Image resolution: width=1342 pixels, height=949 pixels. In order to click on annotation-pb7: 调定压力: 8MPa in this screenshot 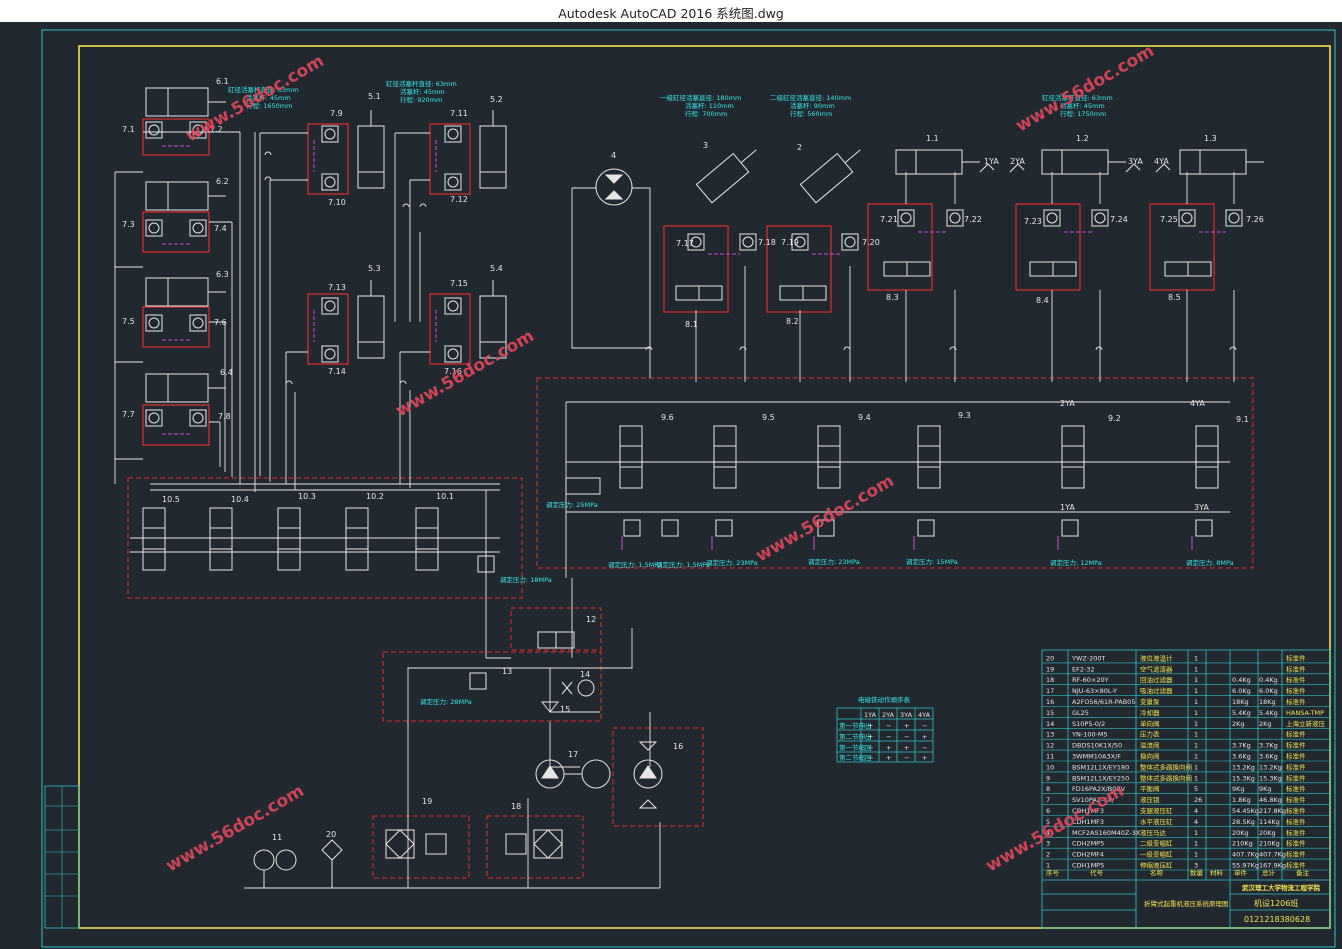, I will do `click(1210, 562)`.